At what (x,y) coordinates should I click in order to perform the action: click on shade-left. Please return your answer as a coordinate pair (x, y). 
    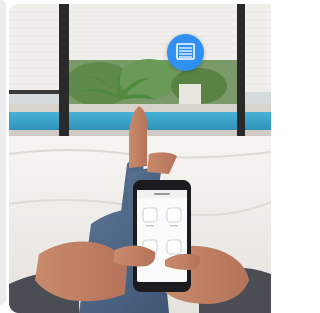
    Looking at the image, I should click on (34, 47).